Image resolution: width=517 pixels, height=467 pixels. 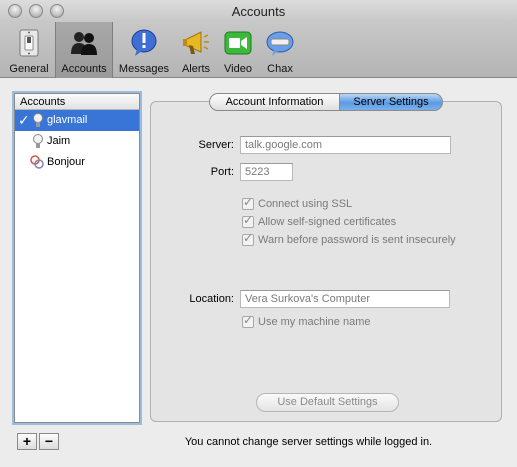 I want to click on tab-account-information: Account Information, so click(x=274, y=102).